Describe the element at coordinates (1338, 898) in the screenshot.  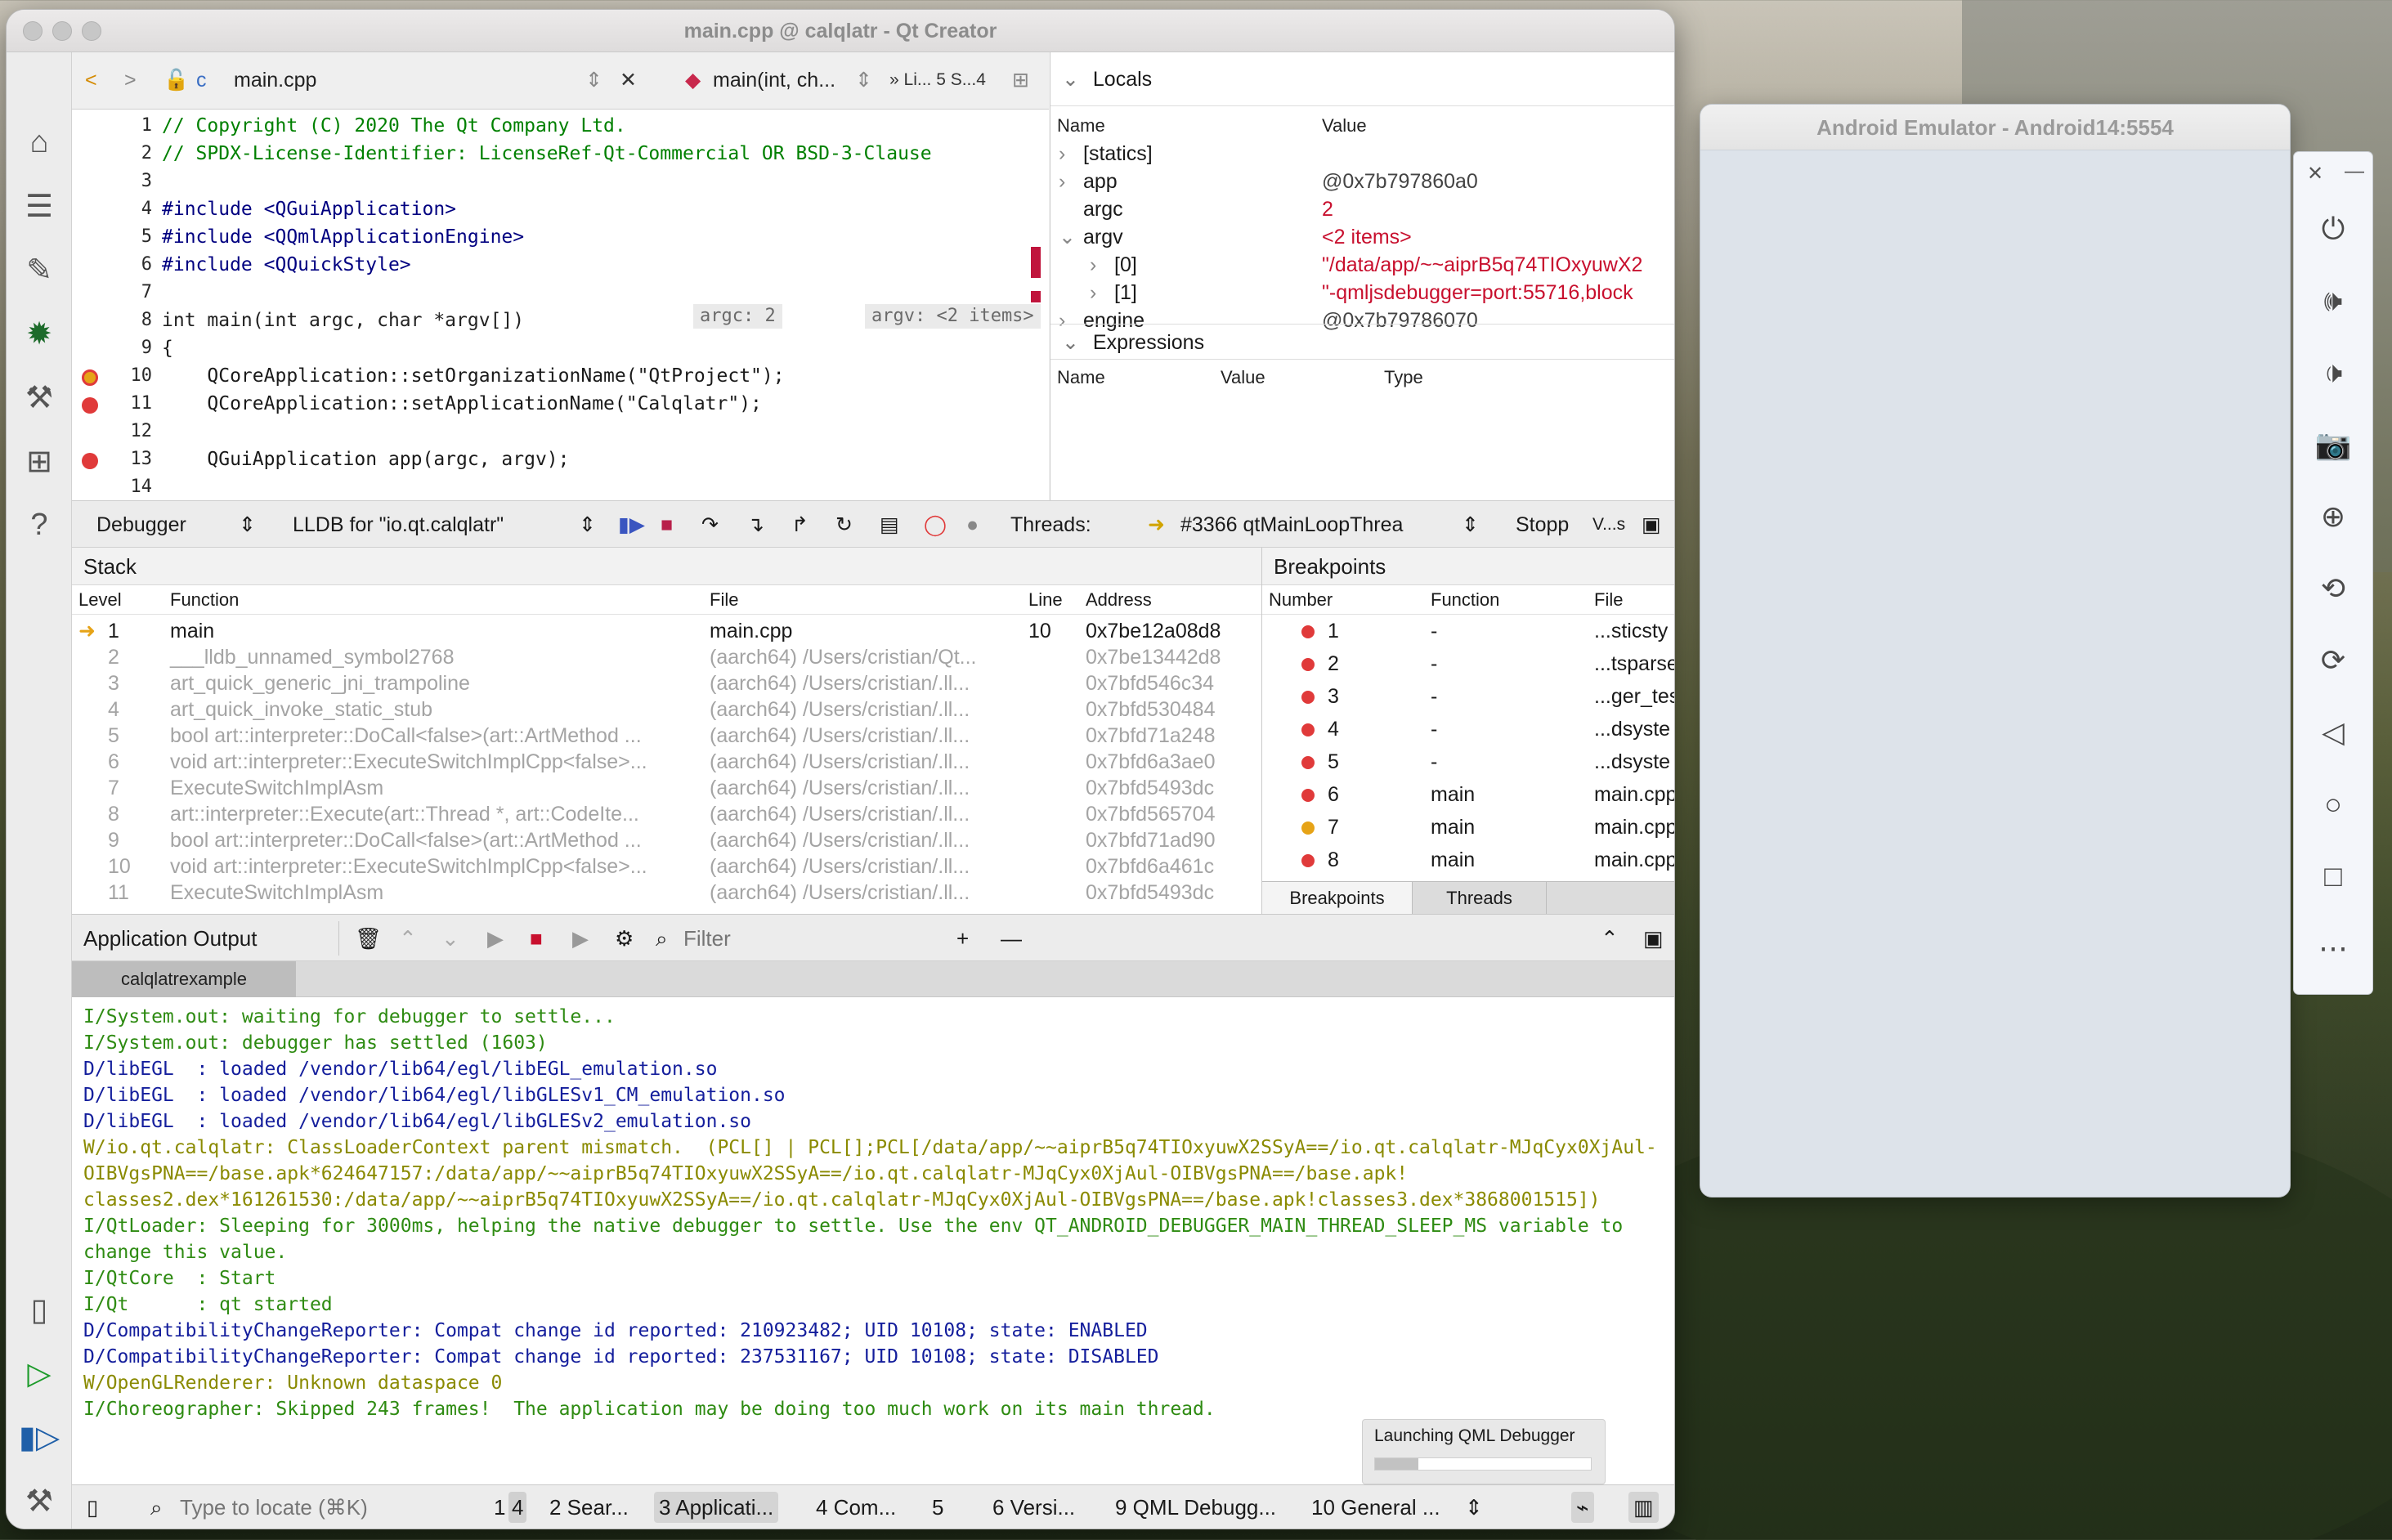
I see `tab-breakpoints: Breakpoints` at that location.